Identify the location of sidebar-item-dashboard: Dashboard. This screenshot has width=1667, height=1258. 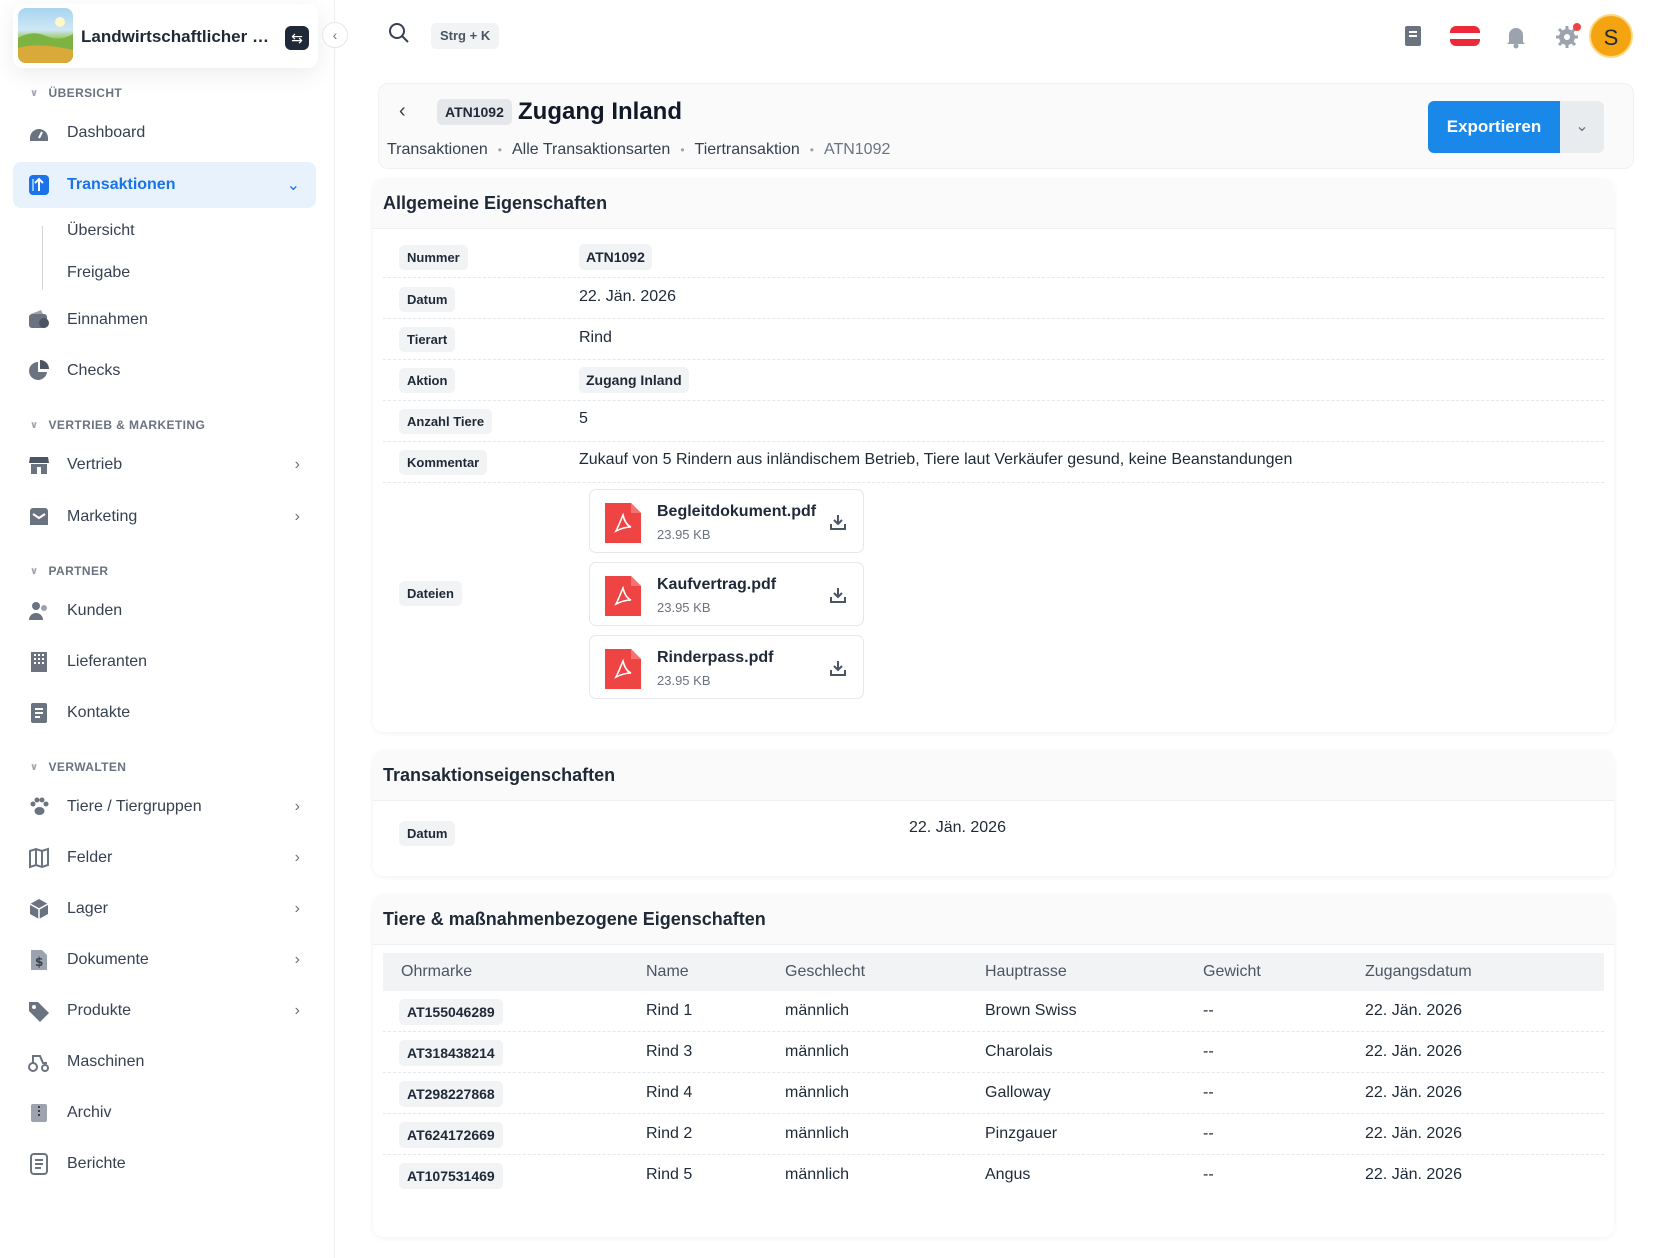
(164, 133).